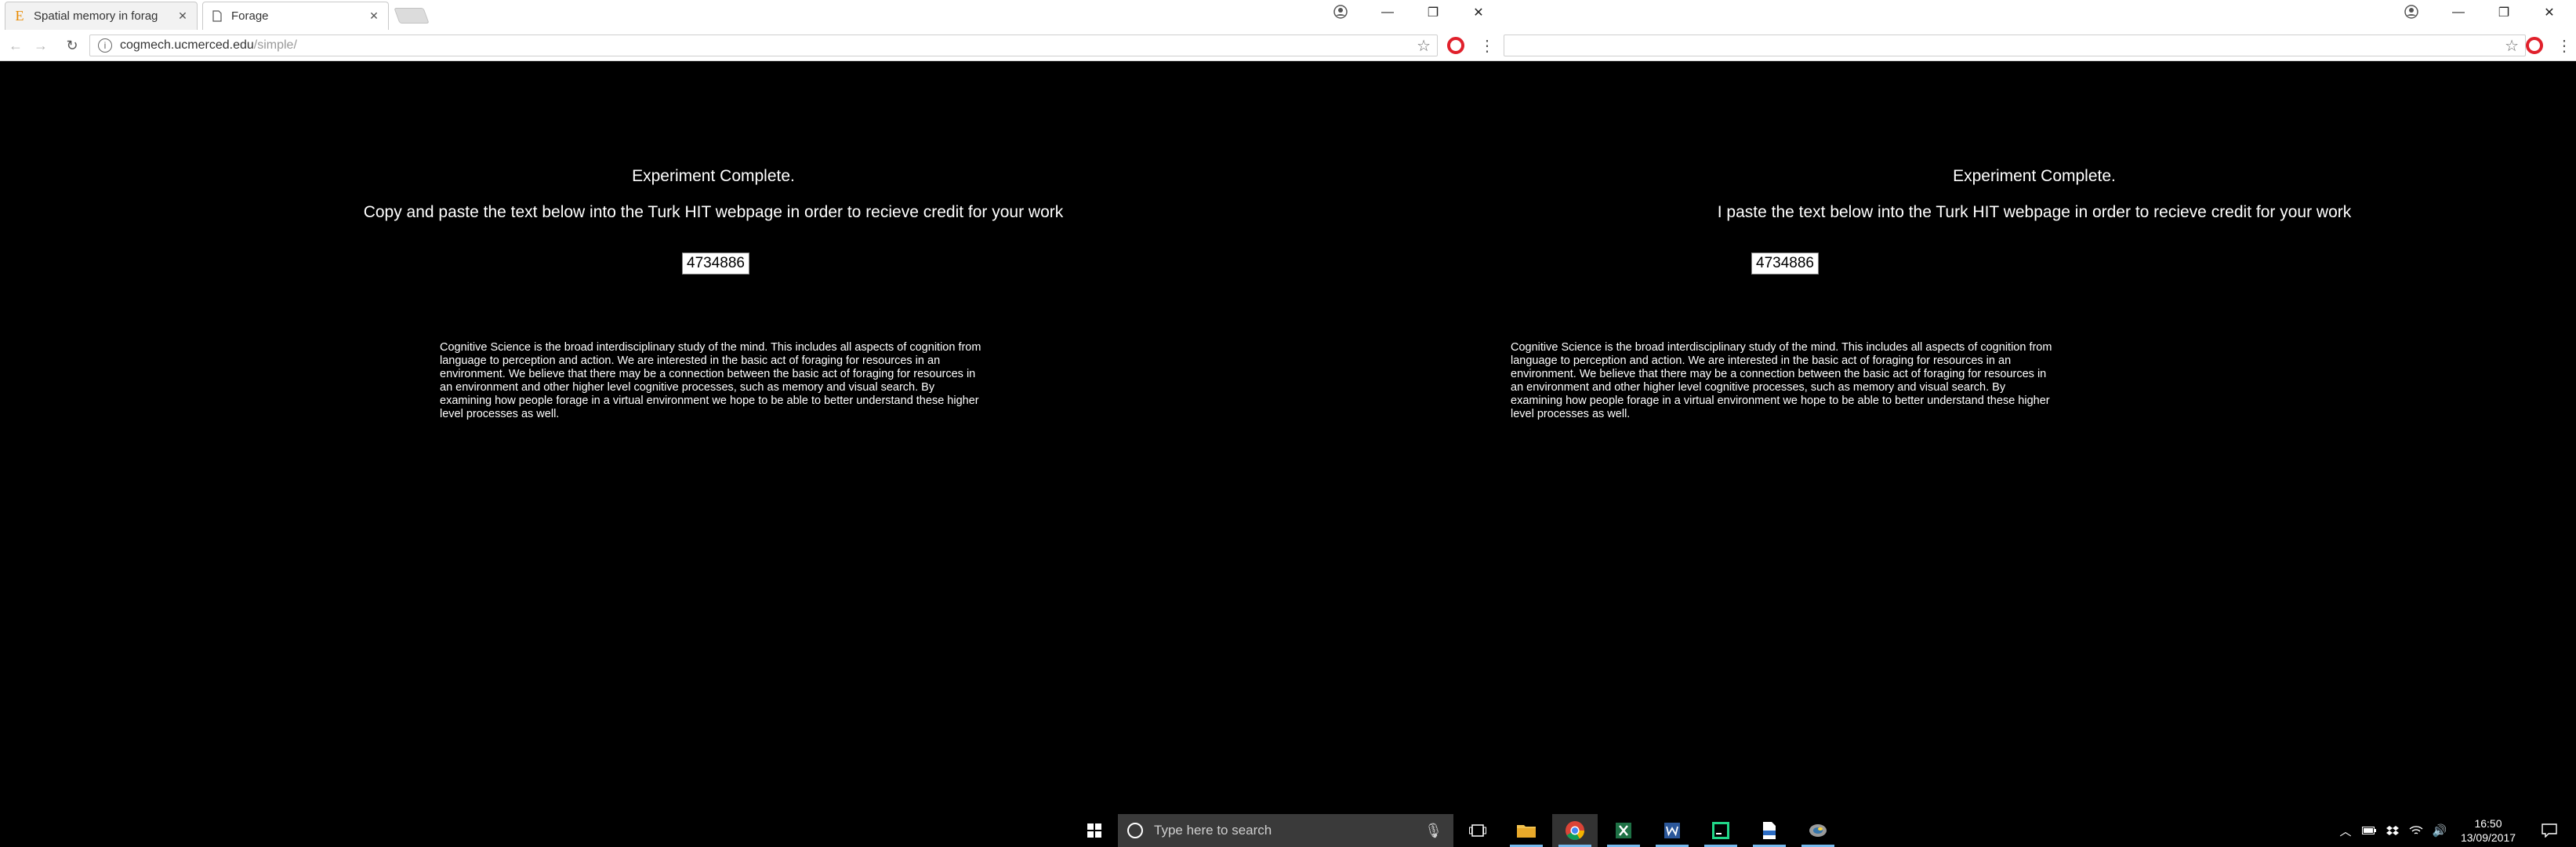 Image resolution: width=2576 pixels, height=847 pixels. Describe the element at coordinates (1527, 830) in the screenshot. I see `file-explorer-icon` at that location.